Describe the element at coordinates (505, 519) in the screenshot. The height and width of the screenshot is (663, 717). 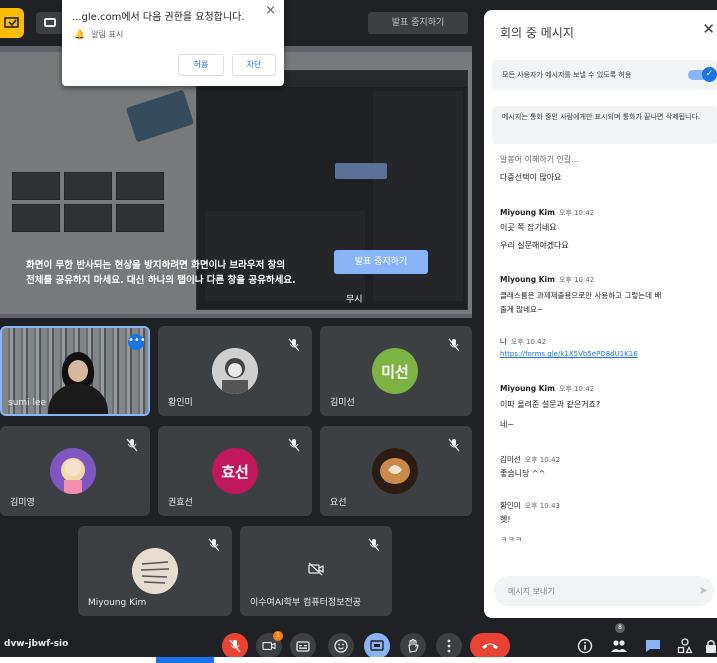
I see `message-text: 헷!` at that location.